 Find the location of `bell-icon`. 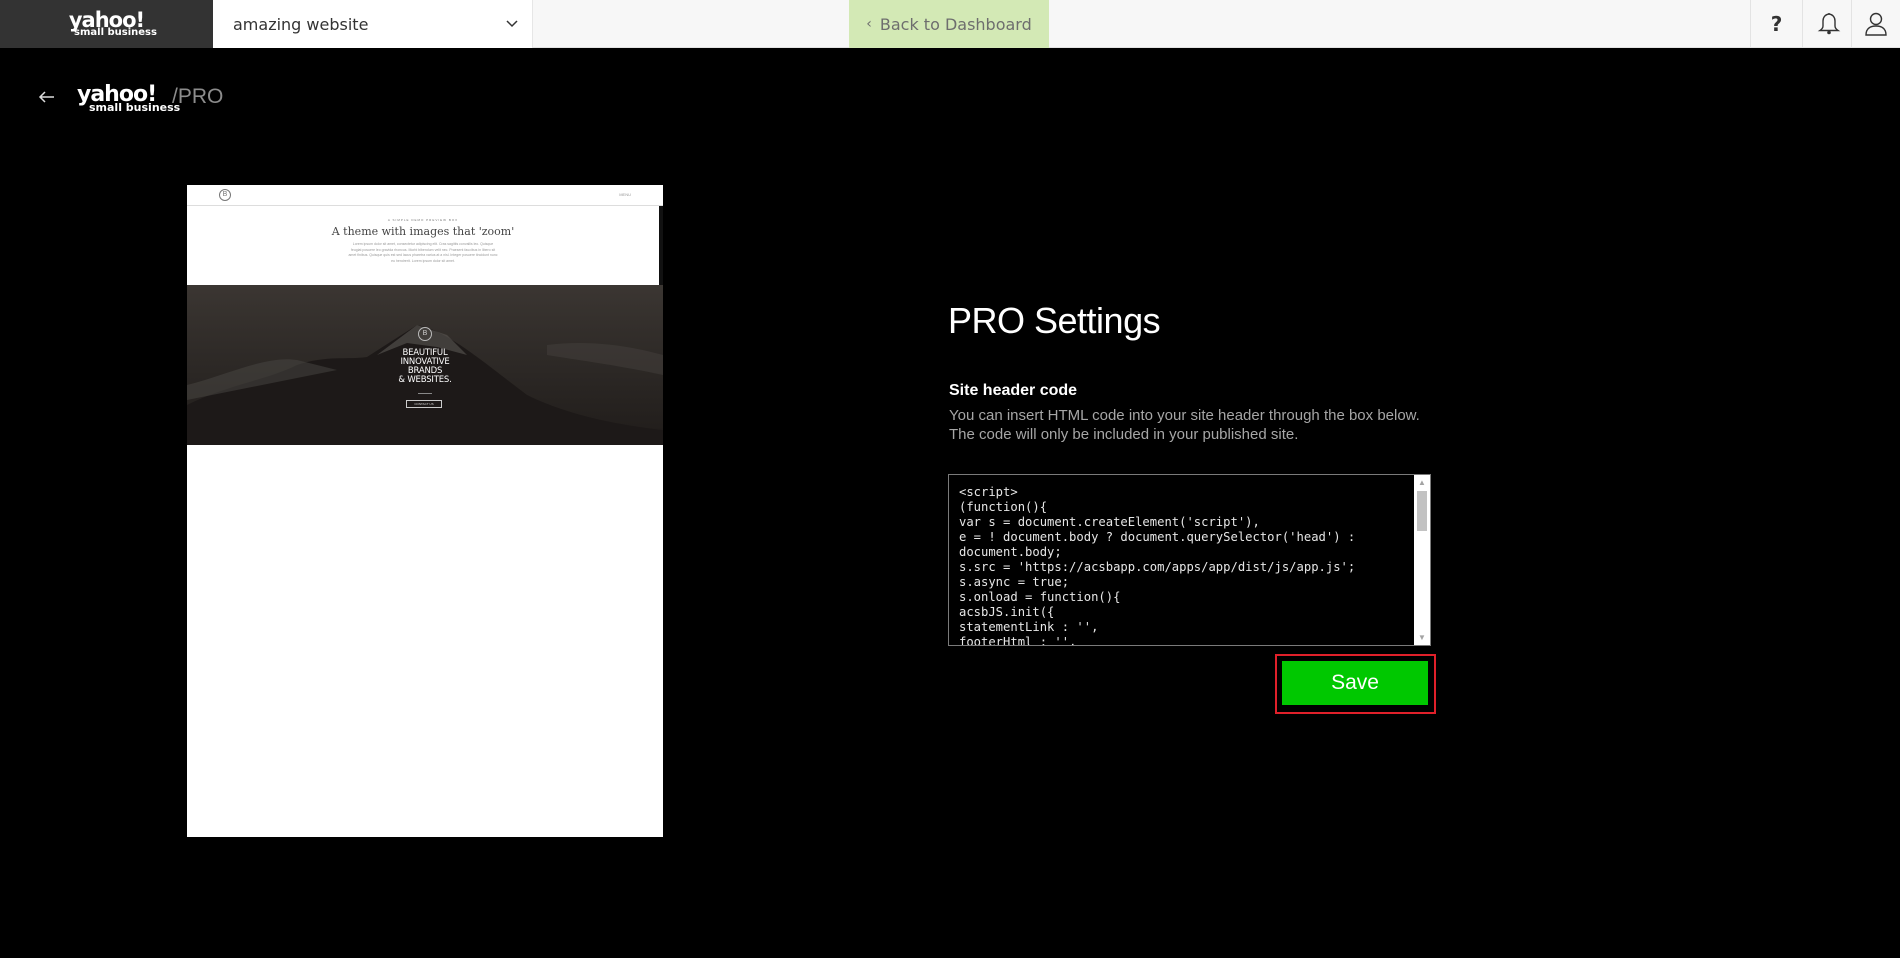

bell-icon is located at coordinates (1828, 24).